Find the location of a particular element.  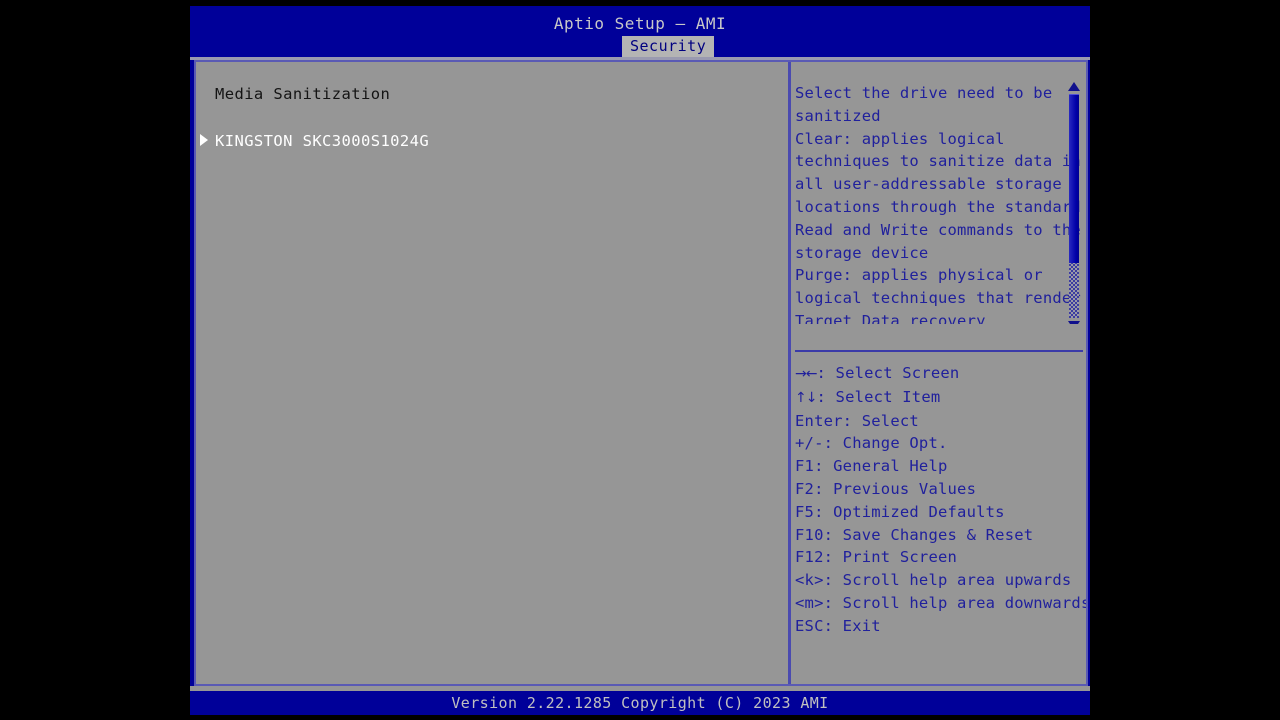

page-title: Aptio Setup – AMI is located at coordinates (640, 23).